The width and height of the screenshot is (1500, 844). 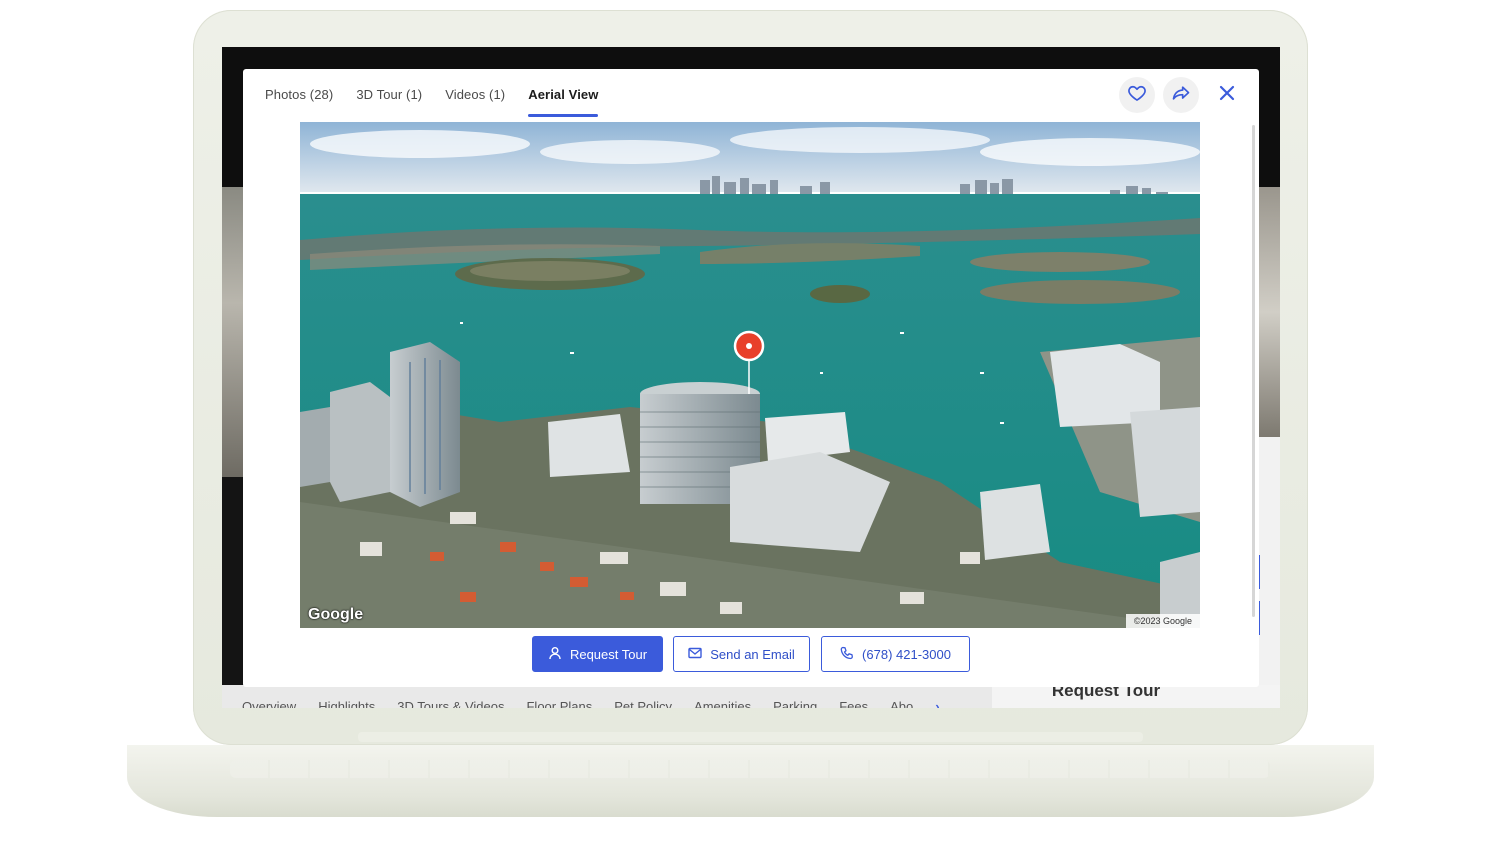 What do you see at coordinates (299, 94) in the screenshot?
I see `tab-photos: Photos (28)` at bounding box center [299, 94].